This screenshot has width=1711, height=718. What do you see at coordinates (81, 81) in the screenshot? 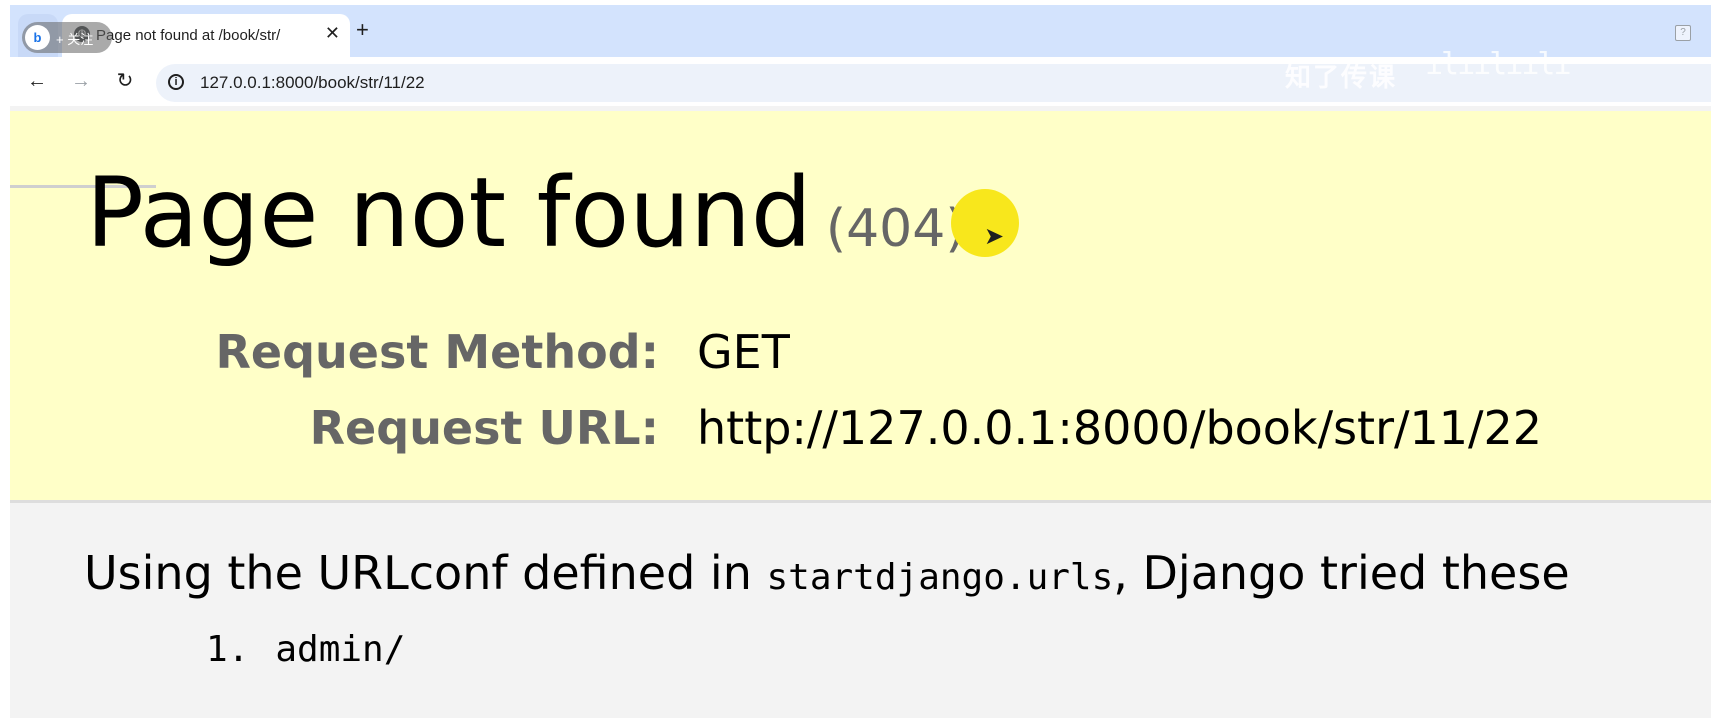
I see `forward-arrow-icon: →` at bounding box center [81, 81].